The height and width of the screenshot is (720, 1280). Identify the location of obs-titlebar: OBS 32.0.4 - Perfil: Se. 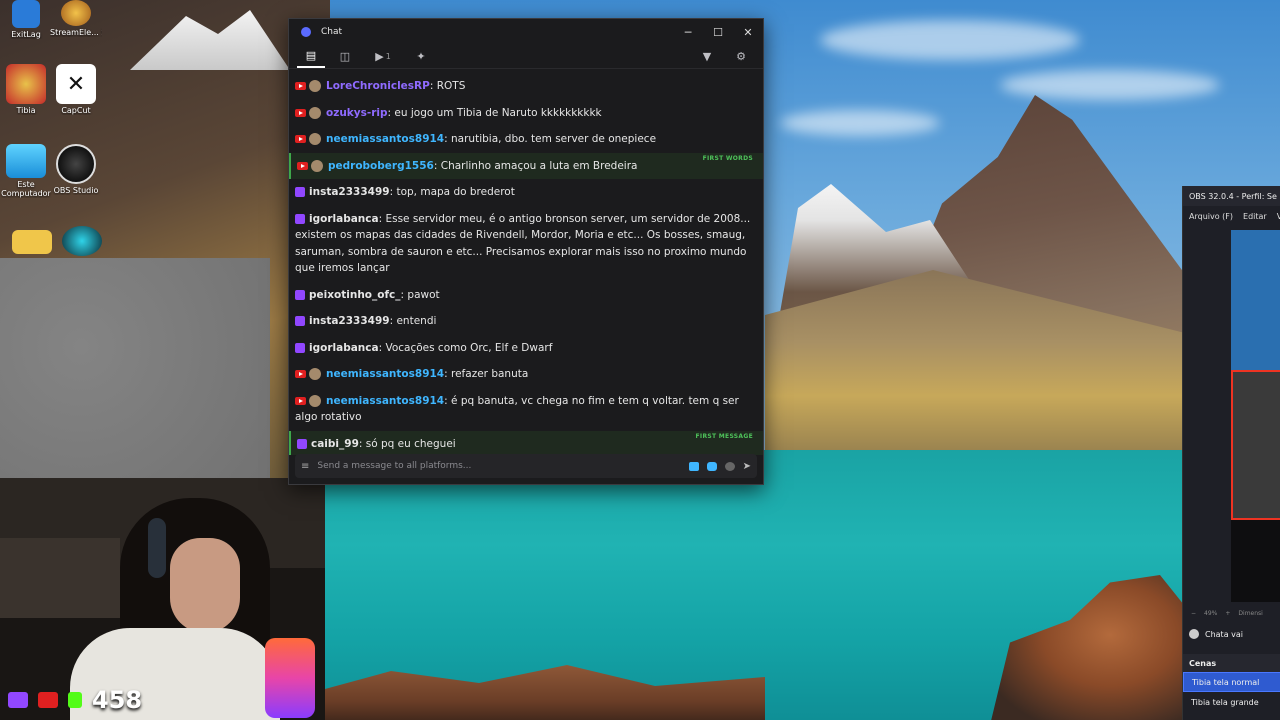
(1231, 196).